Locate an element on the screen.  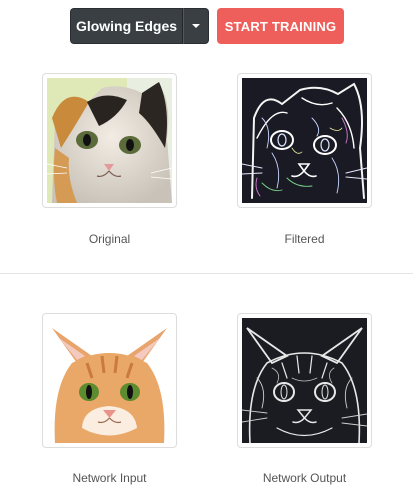
caption-original: Original is located at coordinates (109, 239).